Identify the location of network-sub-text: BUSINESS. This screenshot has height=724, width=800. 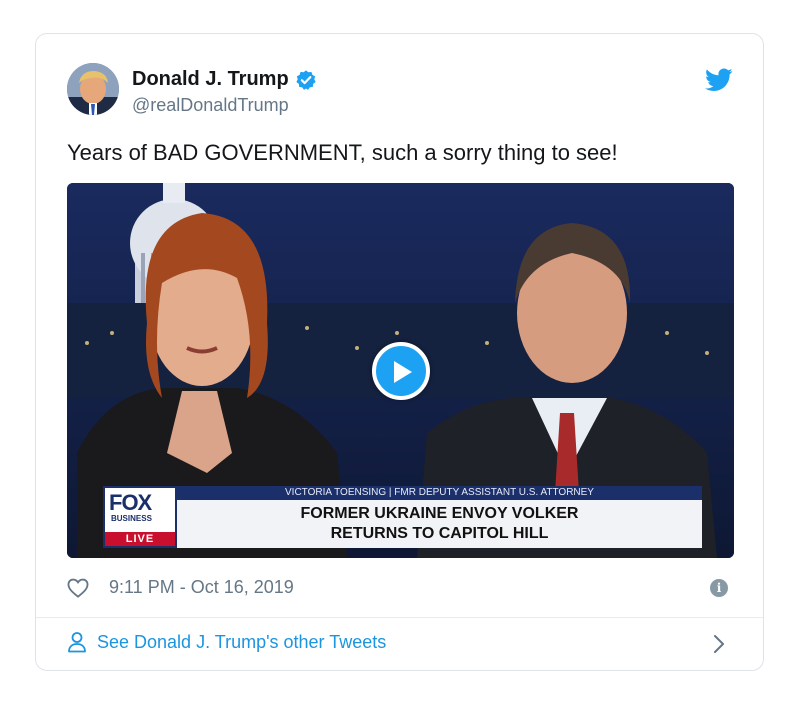
(131, 518).